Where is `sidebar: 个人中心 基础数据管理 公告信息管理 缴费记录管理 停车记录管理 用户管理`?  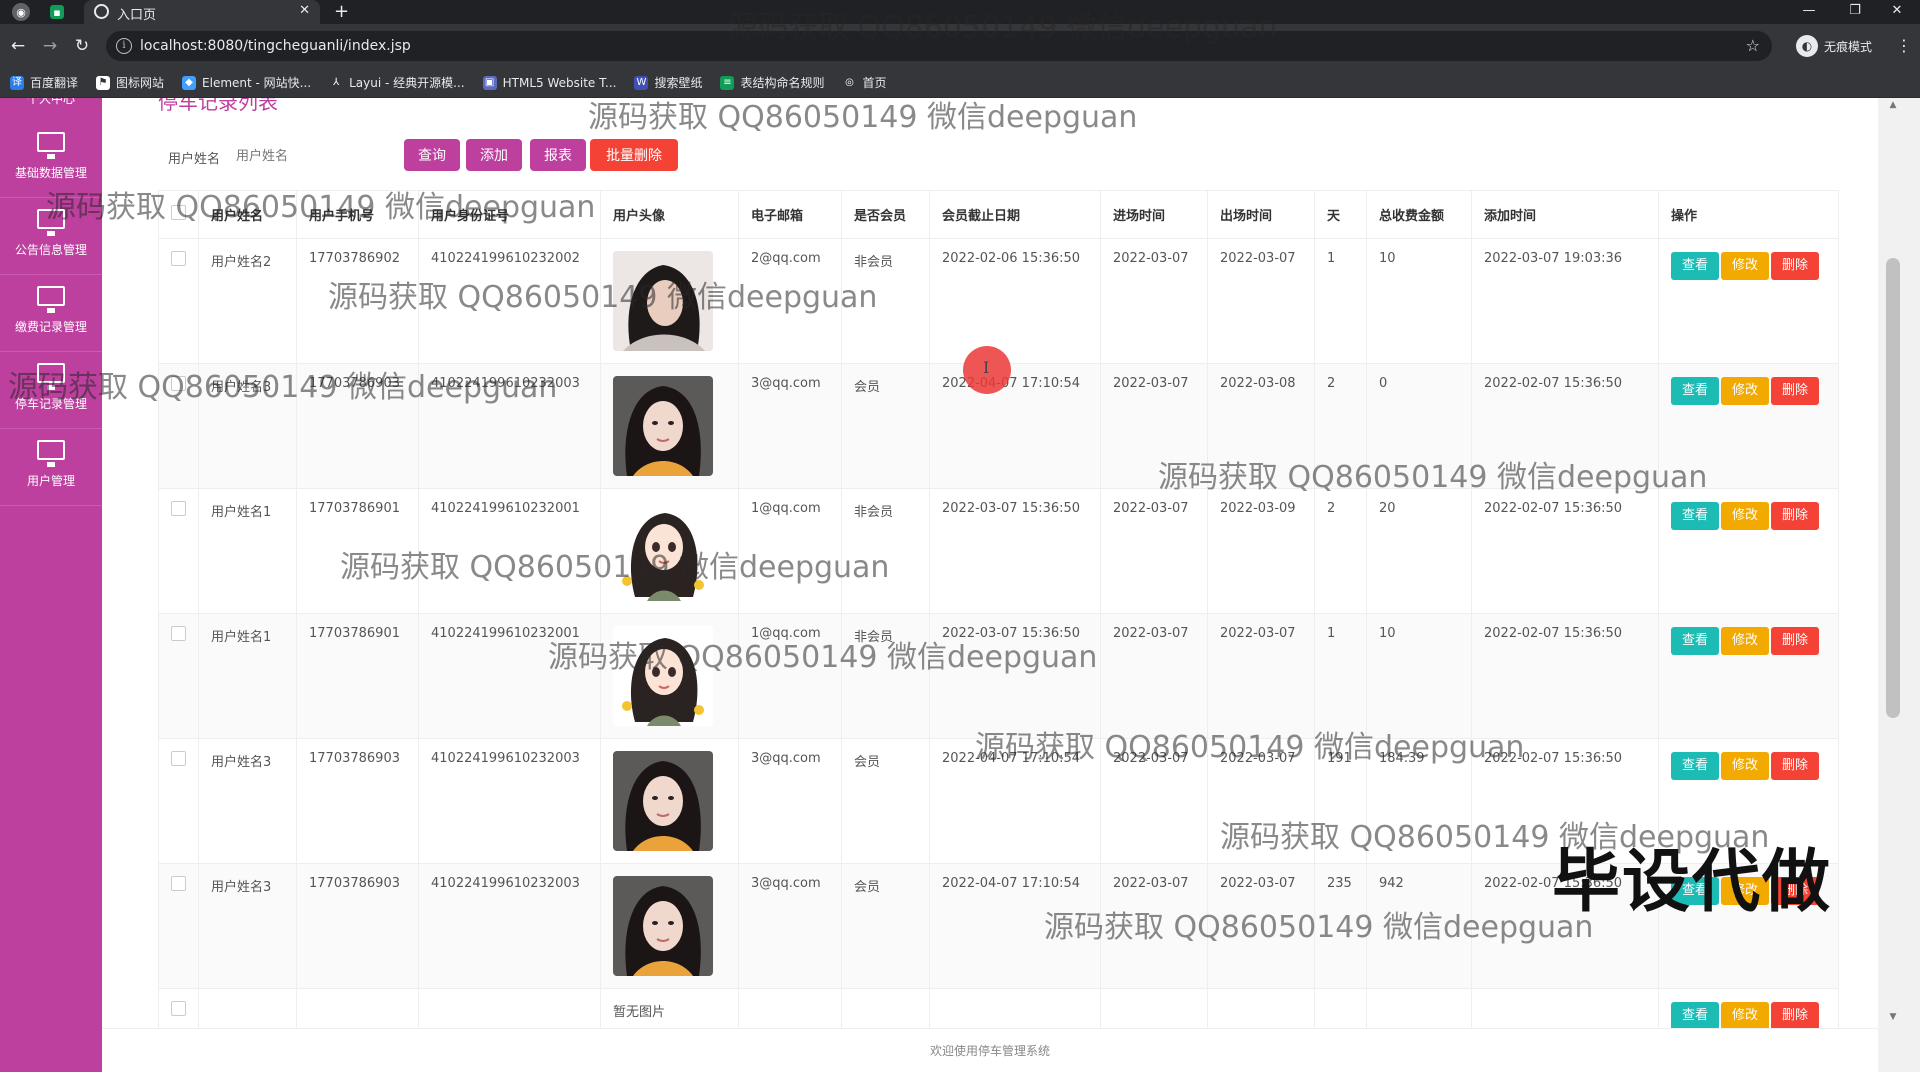
sidebar: 个人中心 基础数据管理 公告信息管理 缴费记录管理 停车记录管理 用户管理 is located at coordinates (51, 585).